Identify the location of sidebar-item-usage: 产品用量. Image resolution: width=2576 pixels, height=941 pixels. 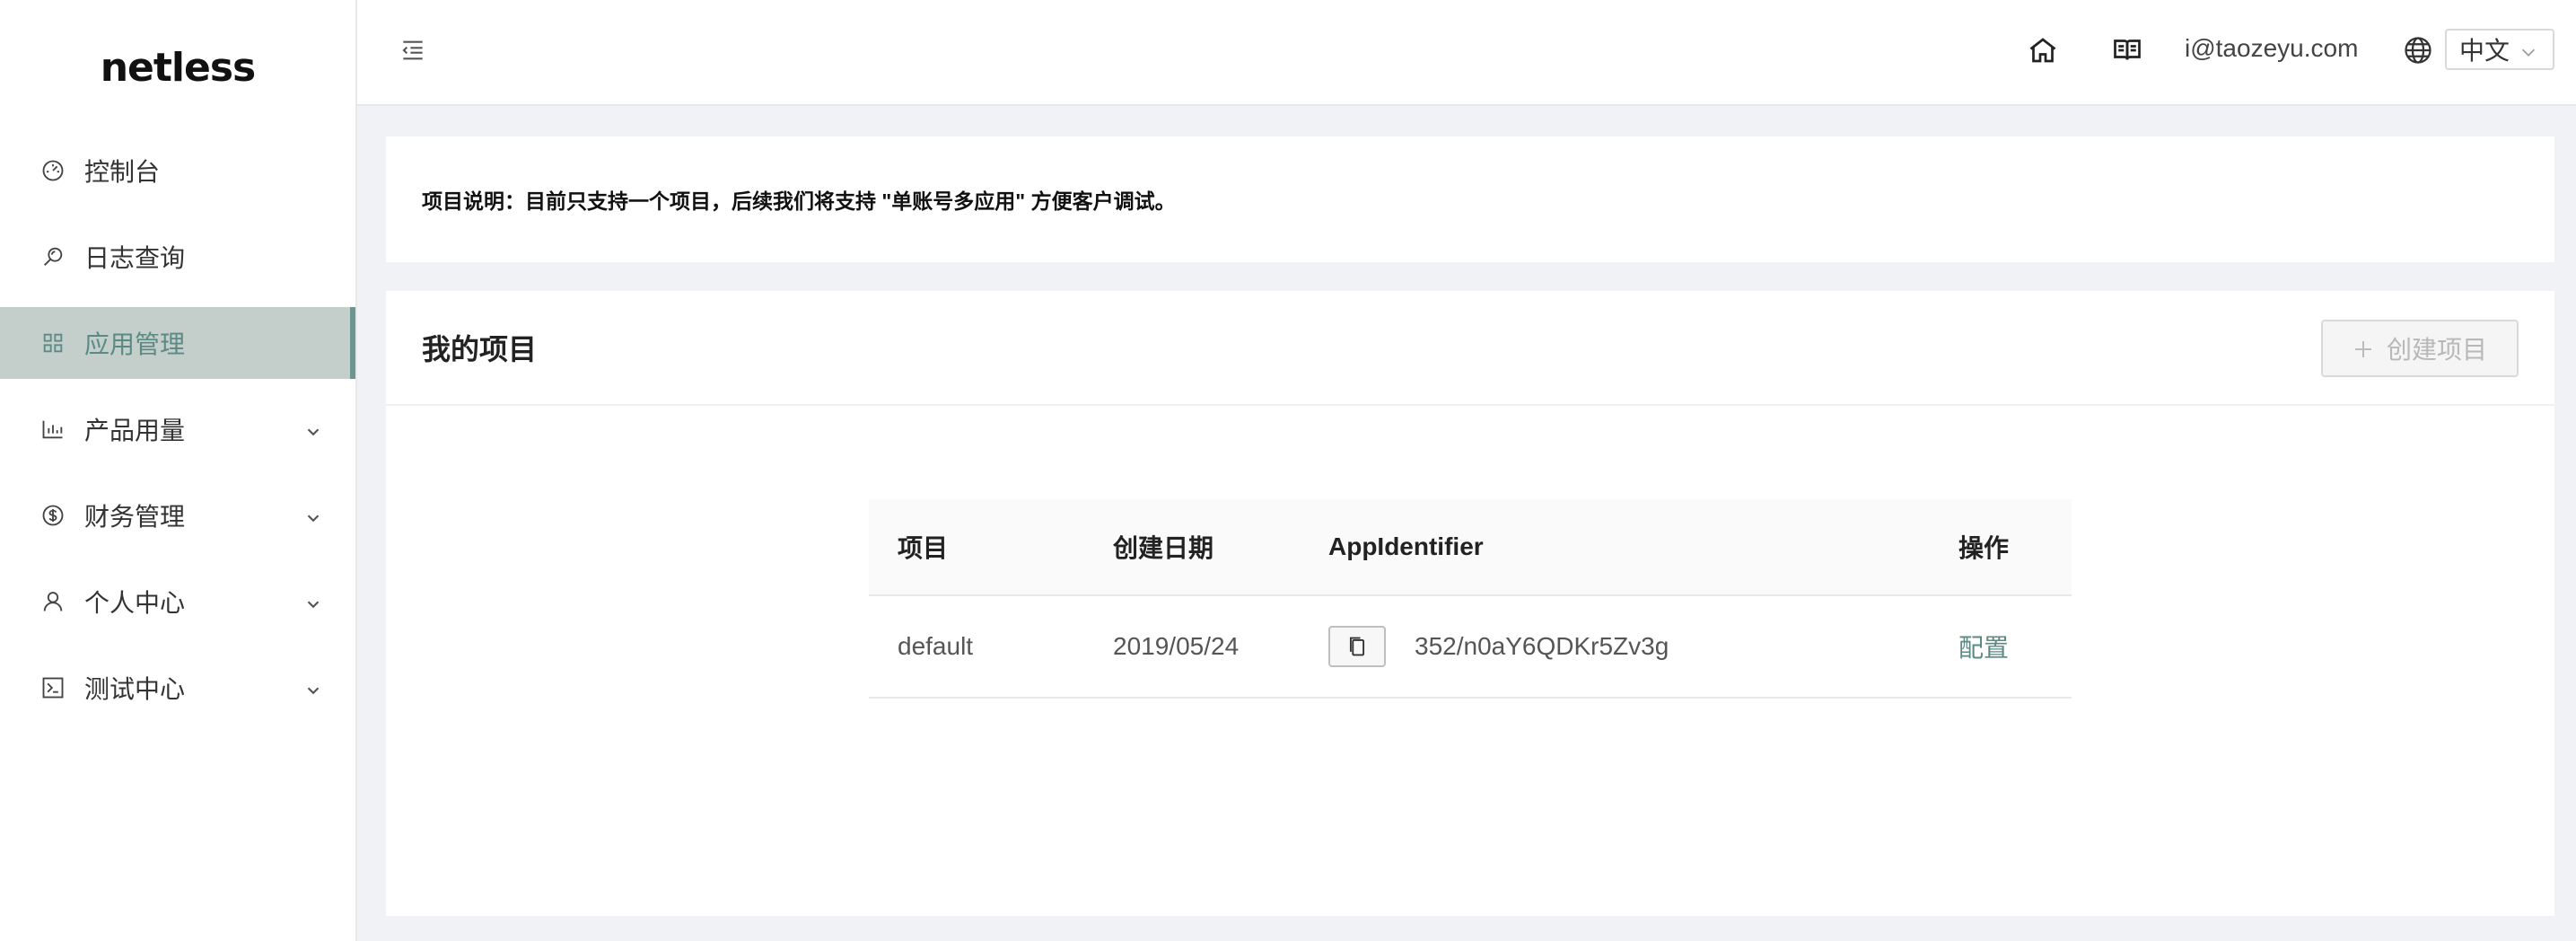
(177, 429).